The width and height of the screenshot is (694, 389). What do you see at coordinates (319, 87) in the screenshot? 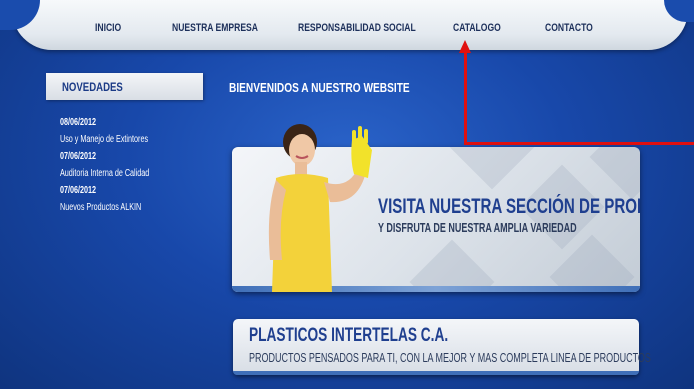
I see `welcome-heading: BIENVENIDOS A NUESTRO WEBSITE` at bounding box center [319, 87].